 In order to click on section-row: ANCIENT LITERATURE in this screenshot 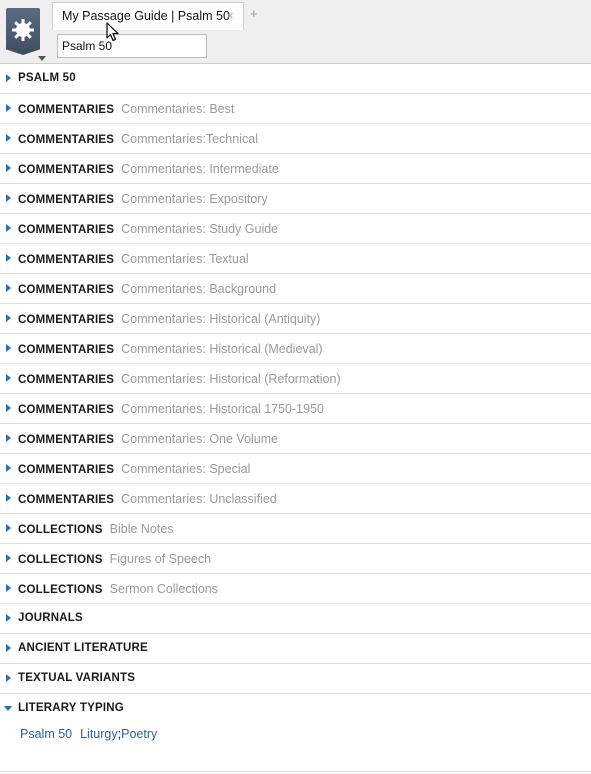, I will do `click(295, 649)`.